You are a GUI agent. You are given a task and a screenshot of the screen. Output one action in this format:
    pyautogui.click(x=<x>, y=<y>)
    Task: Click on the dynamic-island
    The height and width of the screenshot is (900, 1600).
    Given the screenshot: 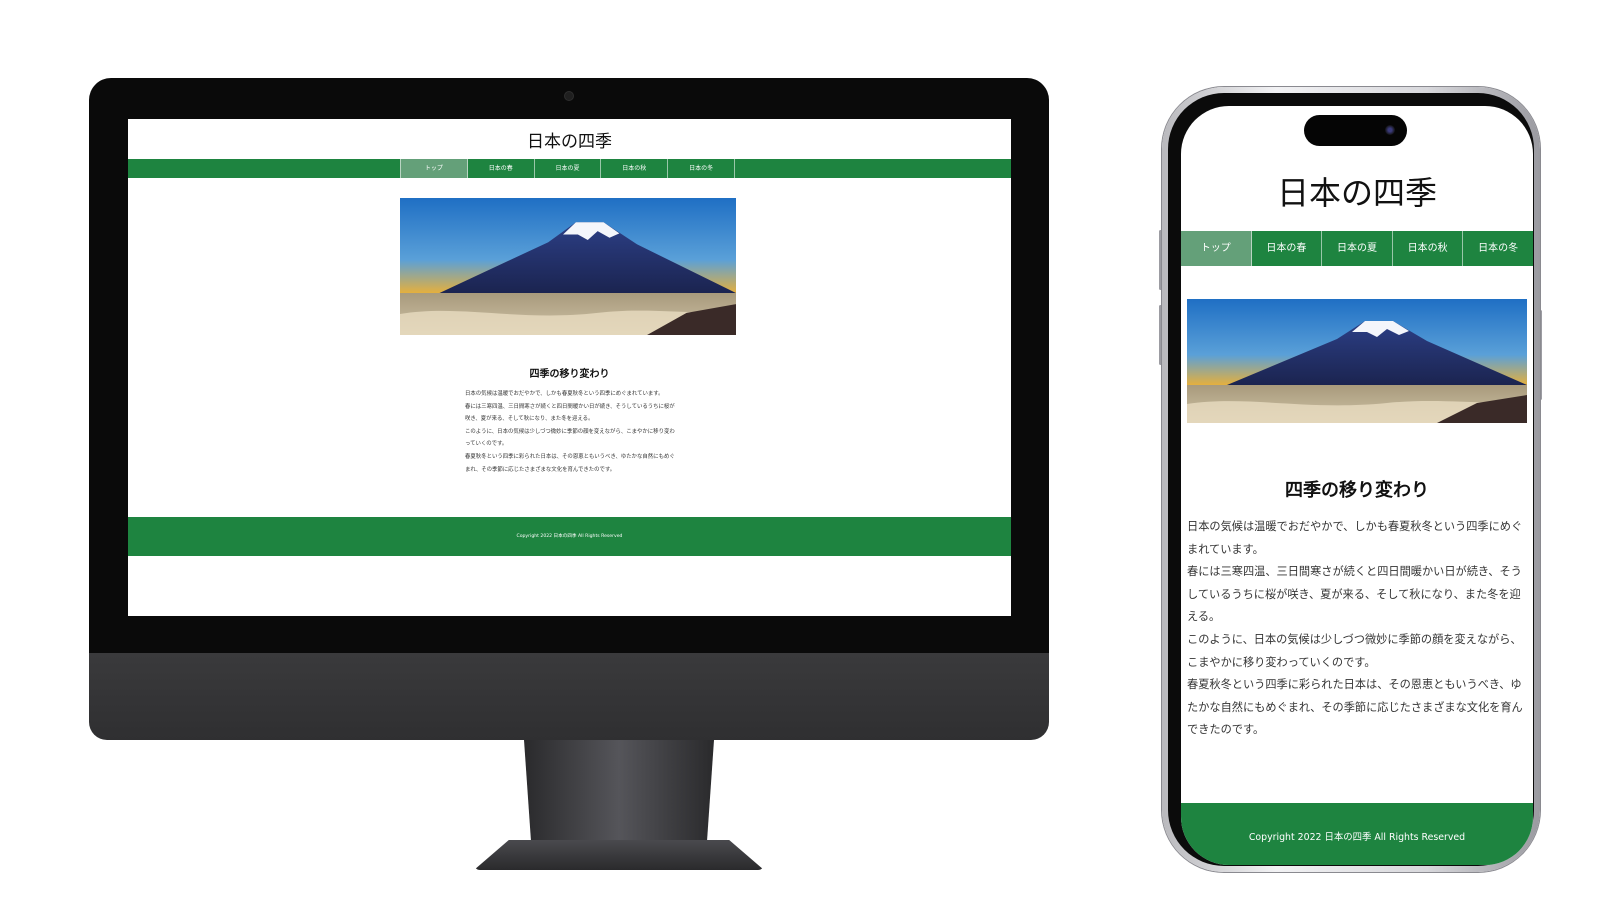 What is the action you would take?
    pyautogui.click(x=1355, y=130)
    